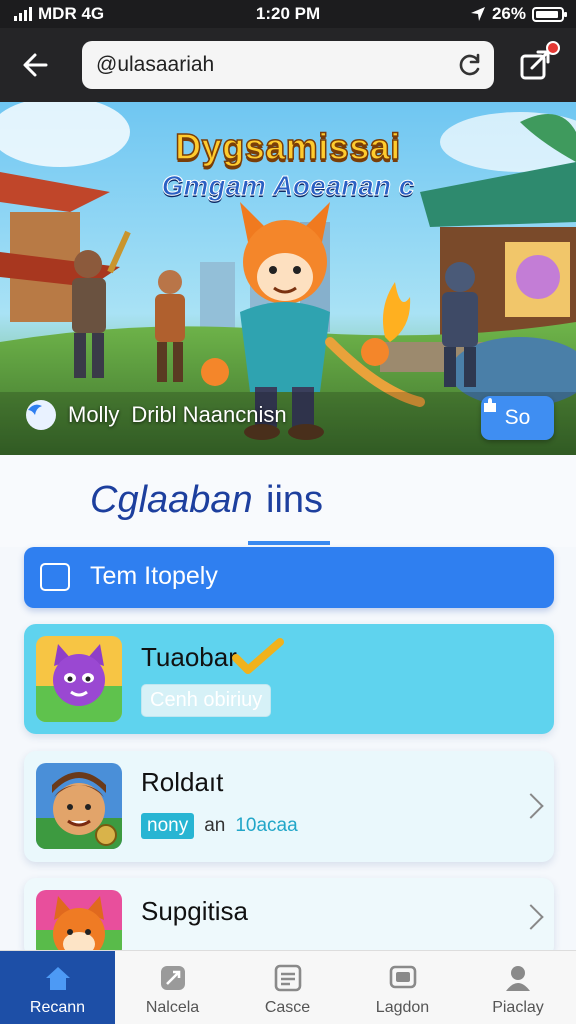  I want to click on location-arrow-icon, so click(477, 14).